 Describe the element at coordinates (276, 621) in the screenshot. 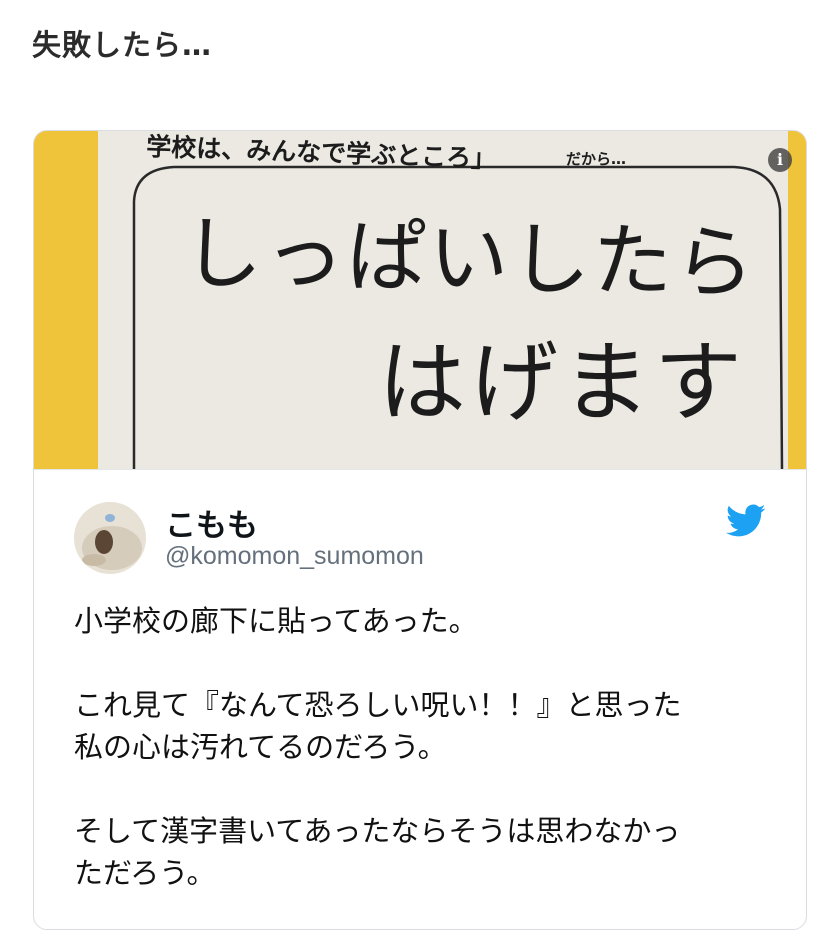

I see `tweet-paragraph: 小学校の廊下に貼ってあった。` at that location.